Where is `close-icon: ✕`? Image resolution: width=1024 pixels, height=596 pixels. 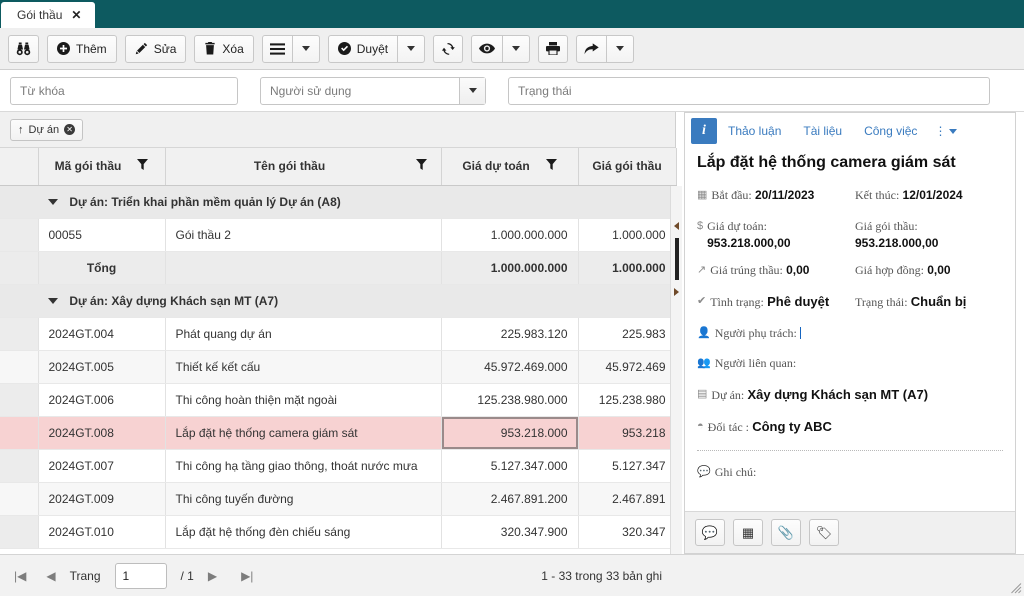
close-icon: ✕ is located at coordinates (76, 15).